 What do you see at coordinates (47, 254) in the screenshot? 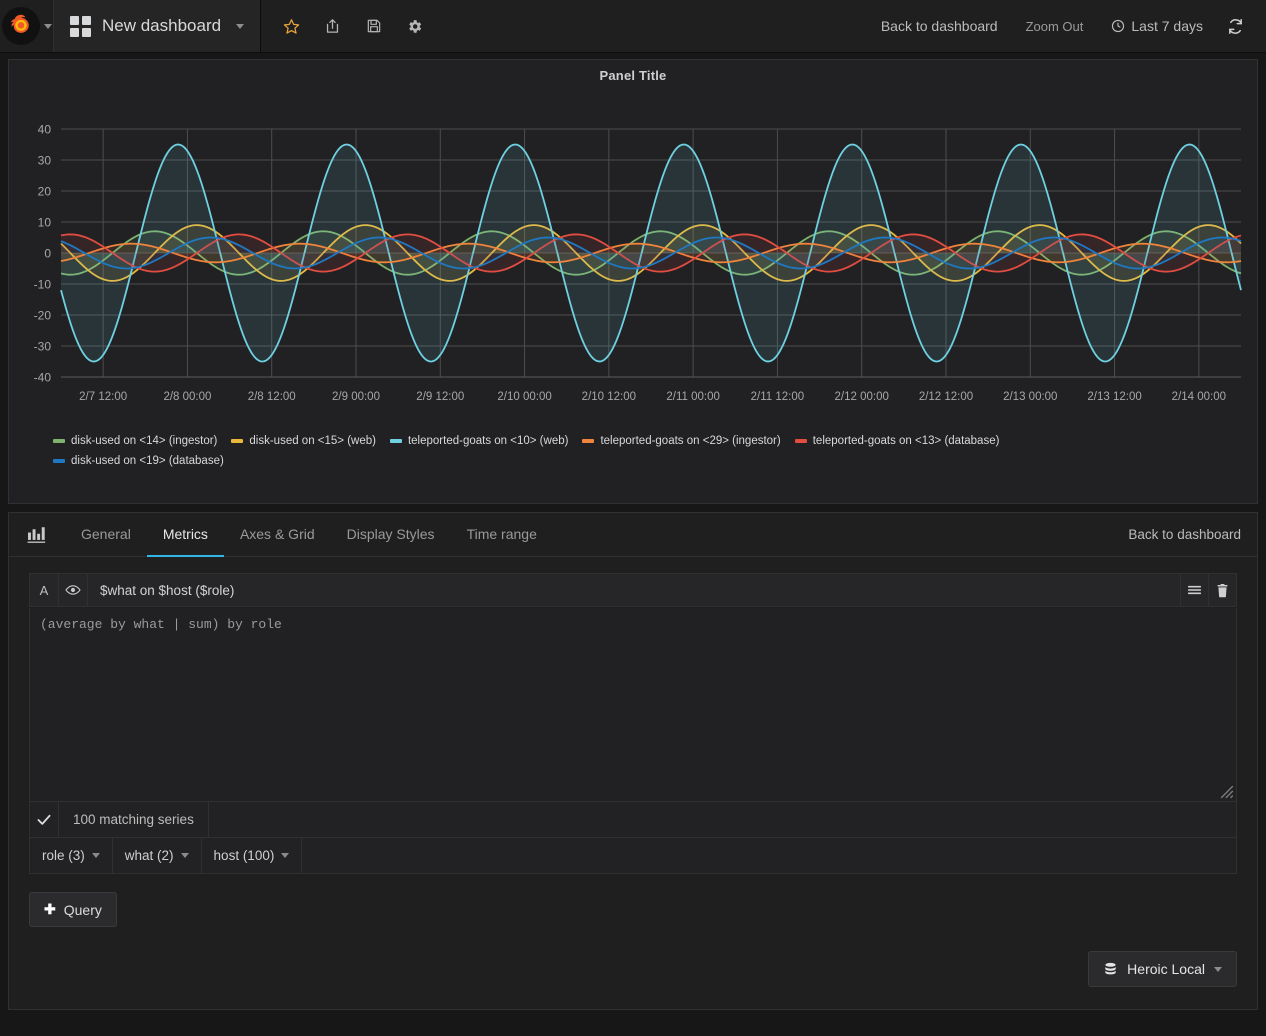
I see `y-axis-tick: 0` at bounding box center [47, 254].